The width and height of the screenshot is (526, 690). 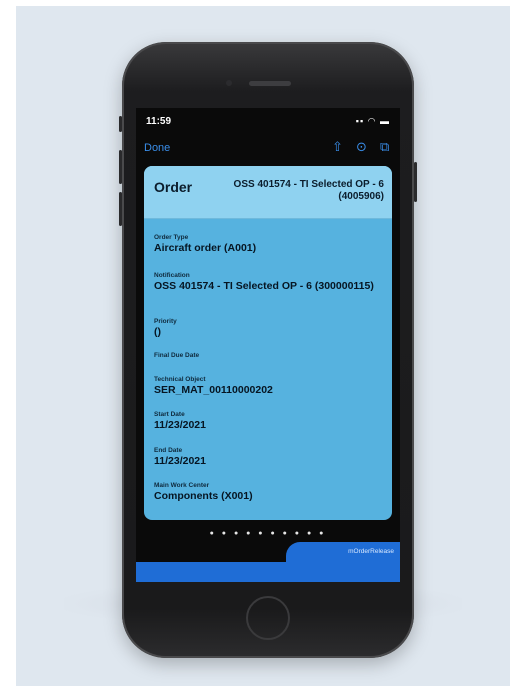 I want to click on field-main-work-center: Main Work Center Components (X001), so click(x=269, y=492).